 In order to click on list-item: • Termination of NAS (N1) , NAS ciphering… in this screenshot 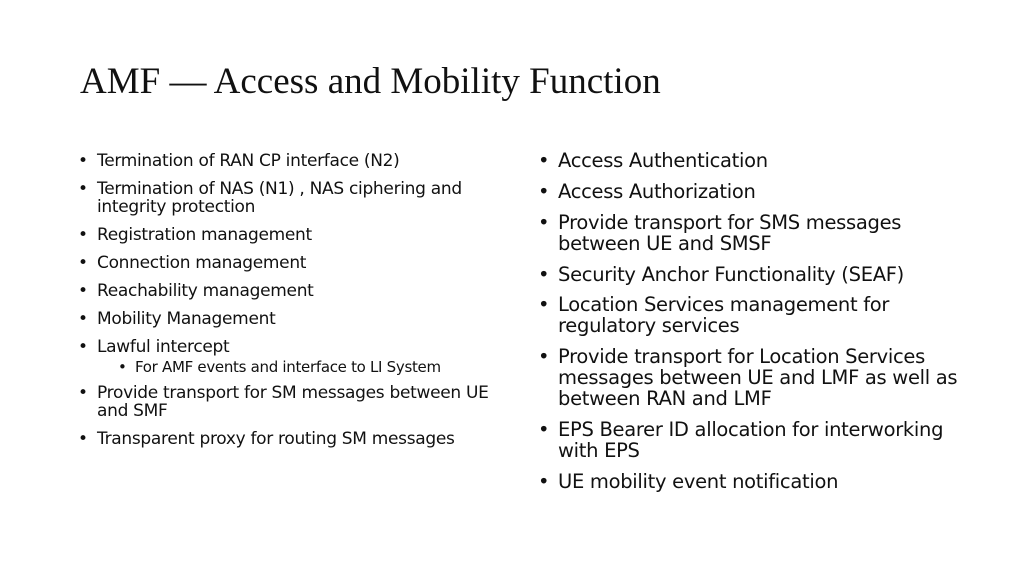, I will do `click(270, 198)`.